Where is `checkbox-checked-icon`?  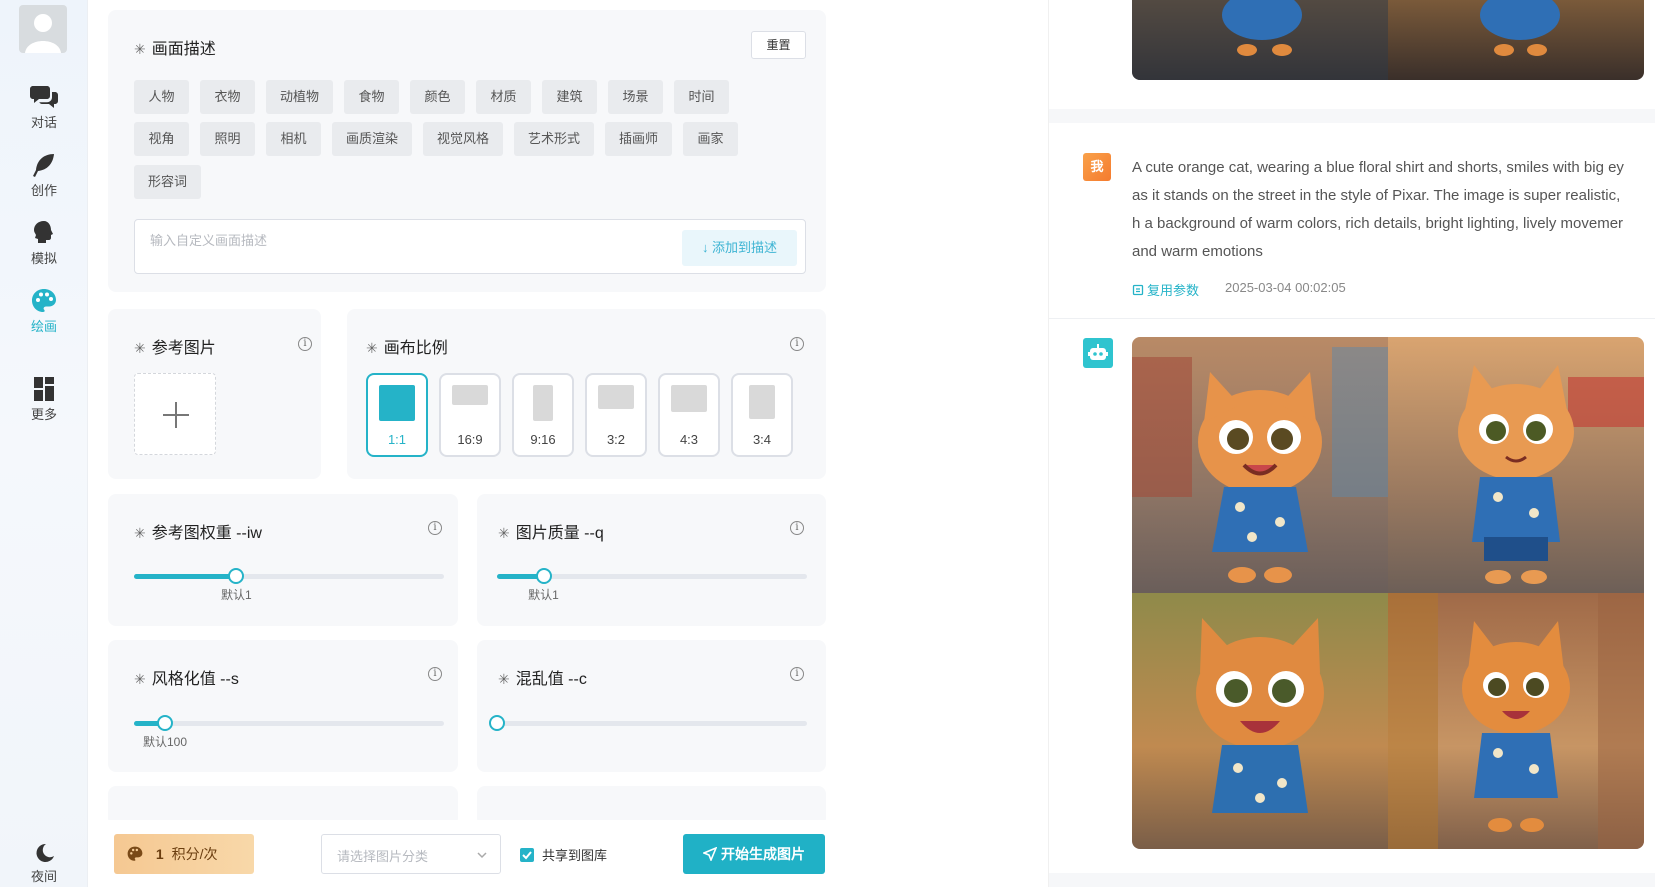 checkbox-checked-icon is located at coordinates (527, 855).